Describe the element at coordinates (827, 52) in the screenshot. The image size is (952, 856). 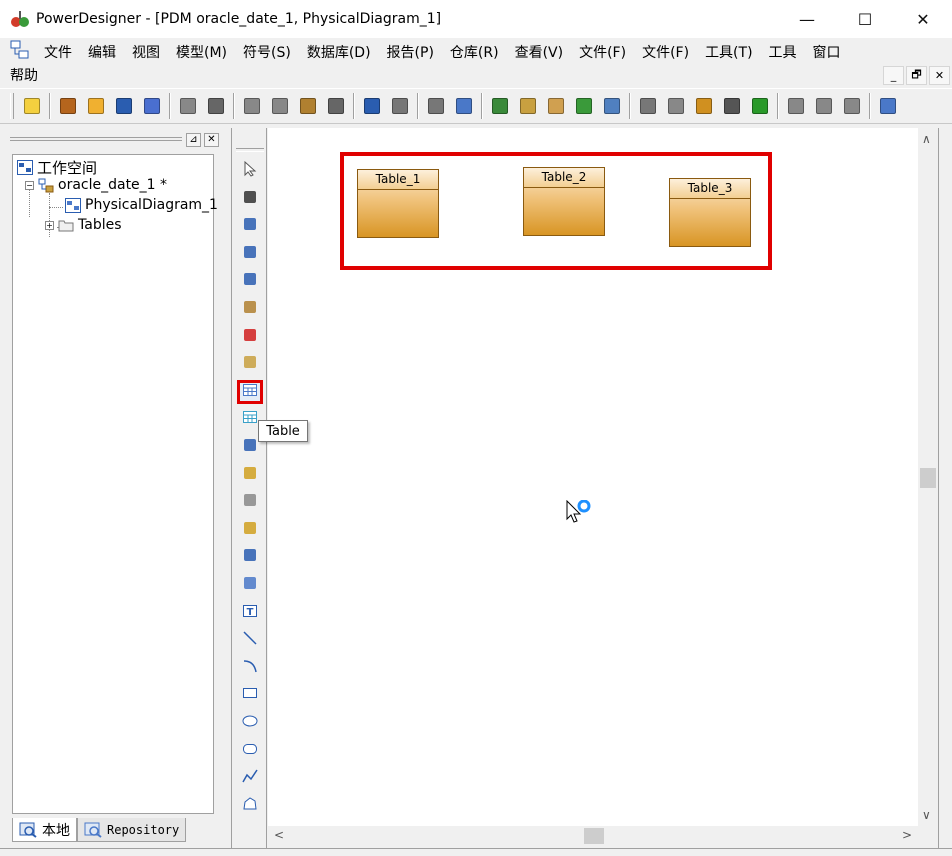
I see `menu-window: 窗口` at that location.